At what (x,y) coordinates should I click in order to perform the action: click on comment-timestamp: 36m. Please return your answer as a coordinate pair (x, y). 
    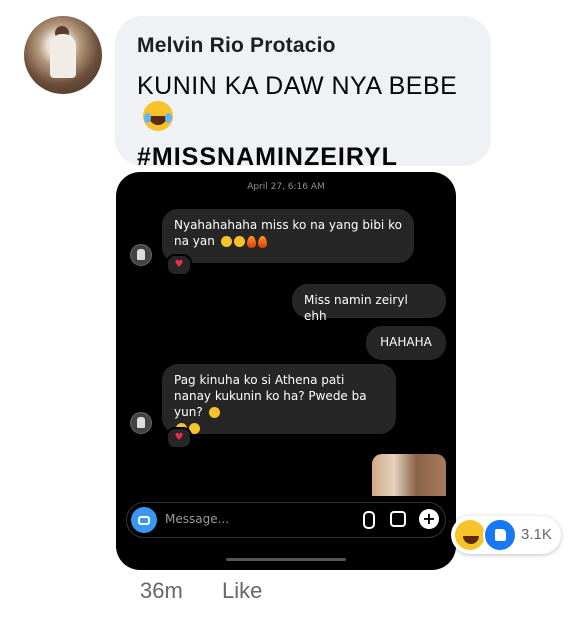
    Looking at the image, I should click on (161, 591).